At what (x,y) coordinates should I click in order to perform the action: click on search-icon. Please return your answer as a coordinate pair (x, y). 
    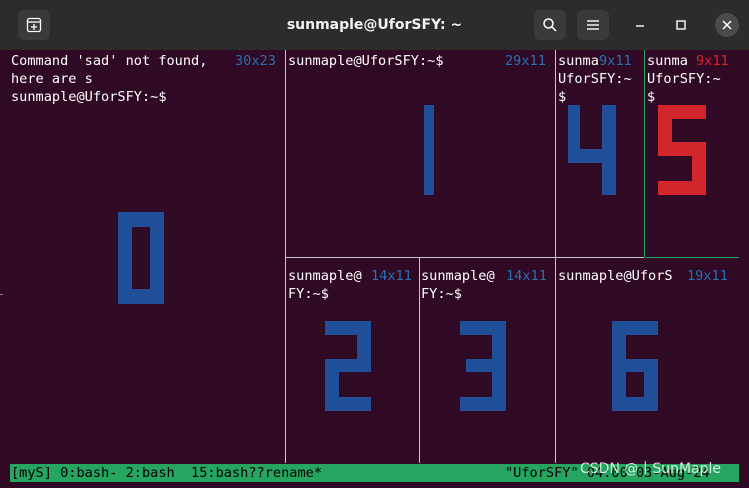
    Looking at the image, I should click on (550, 25).